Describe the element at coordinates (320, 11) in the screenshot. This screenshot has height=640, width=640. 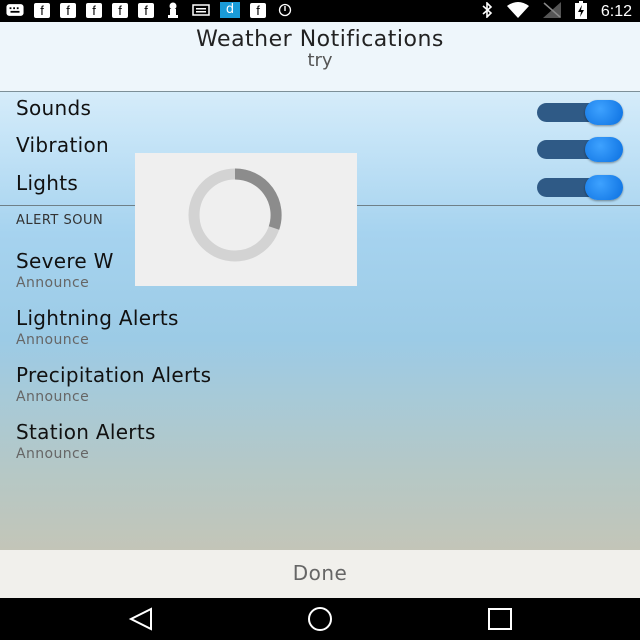
I see `status-bar: f f f f f d f 6:12` at that location.